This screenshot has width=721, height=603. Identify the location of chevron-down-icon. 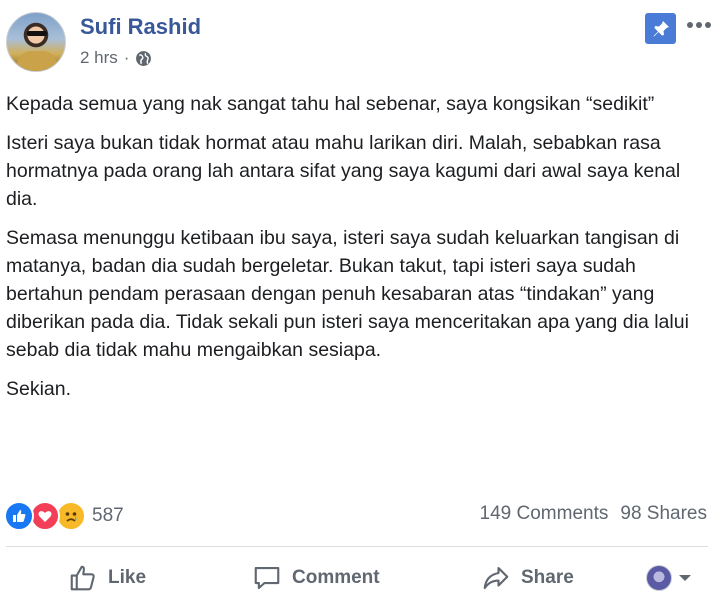
(685, 578).